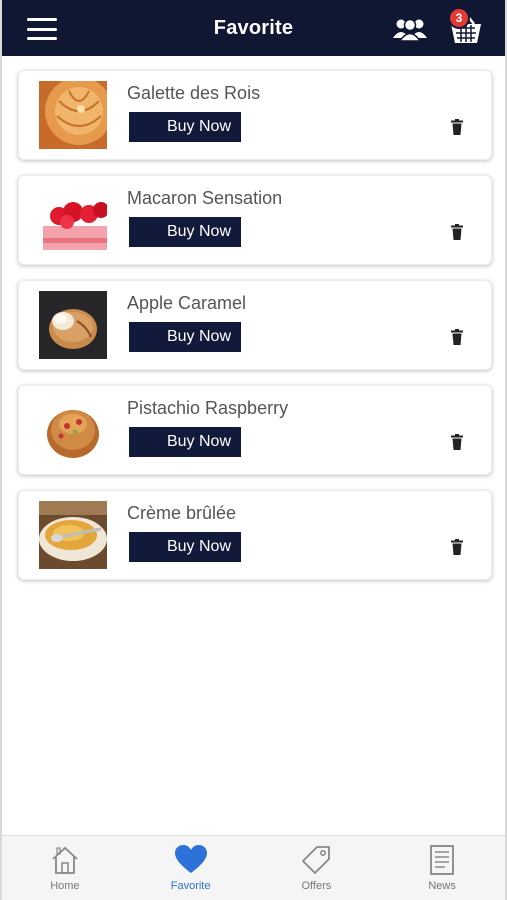 The image size is (507, 900). I want to click on pistachio-raspberry-image, so click(73, 430).